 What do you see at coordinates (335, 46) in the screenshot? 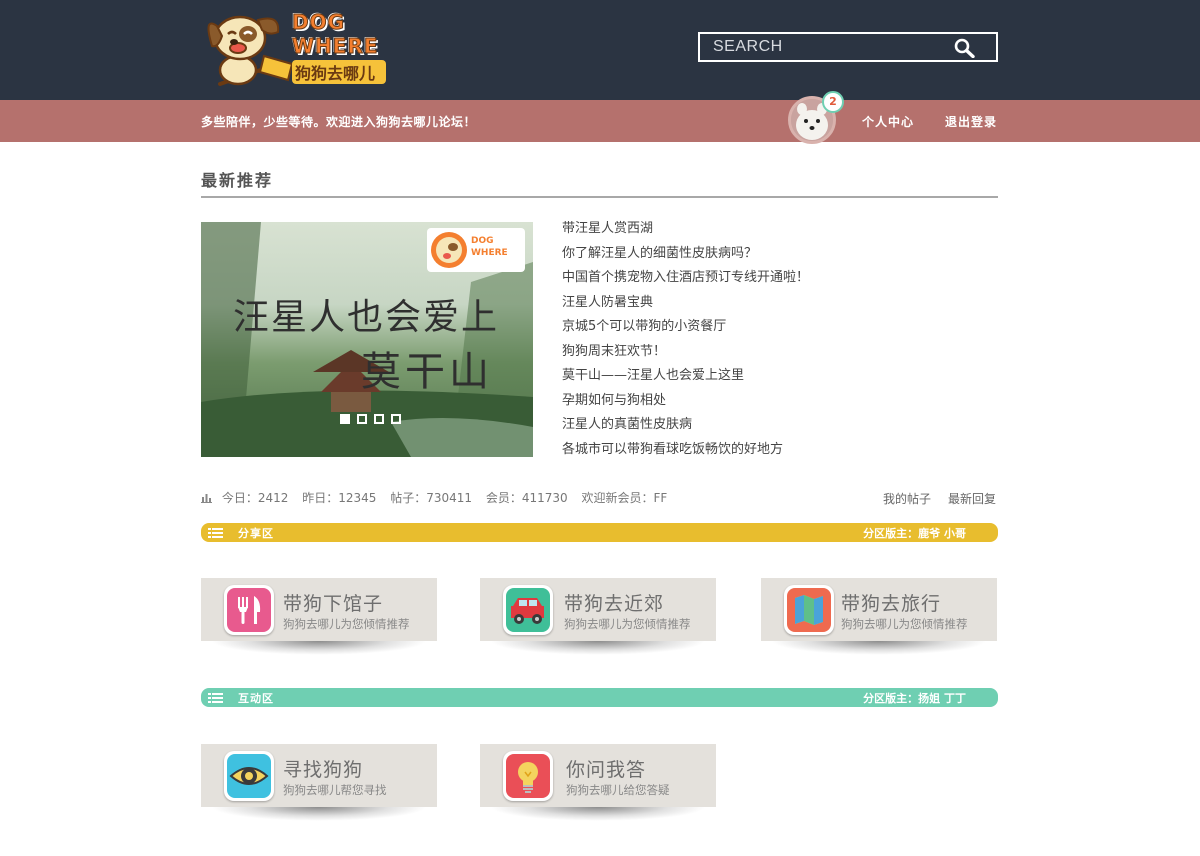
I see `logo-line-2: WHERE` at bounding box center [335, 46].